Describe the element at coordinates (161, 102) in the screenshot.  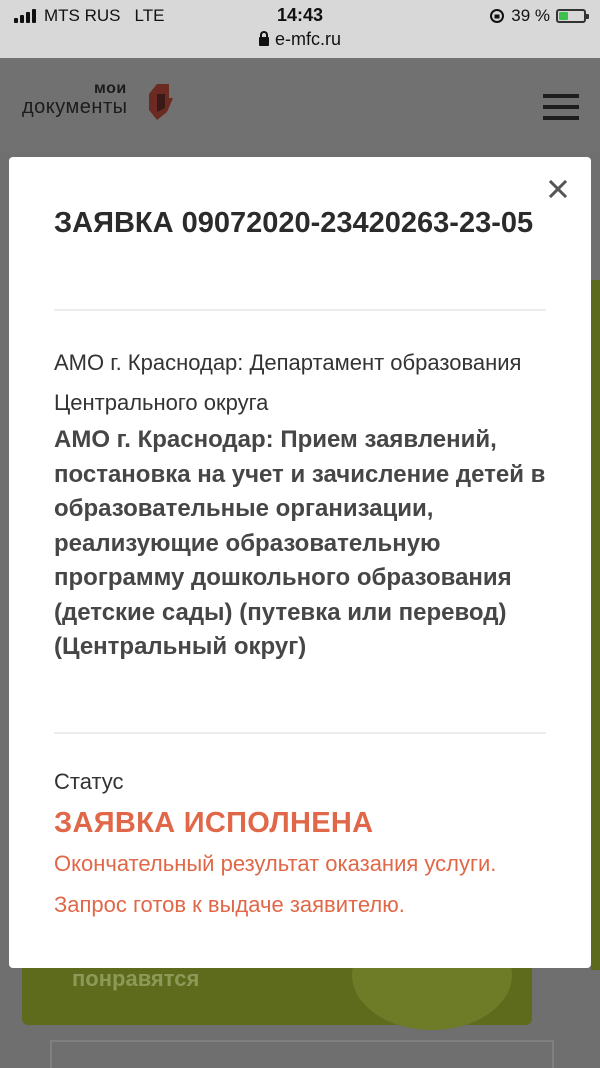
I see `logo-mark-icon` at that location.